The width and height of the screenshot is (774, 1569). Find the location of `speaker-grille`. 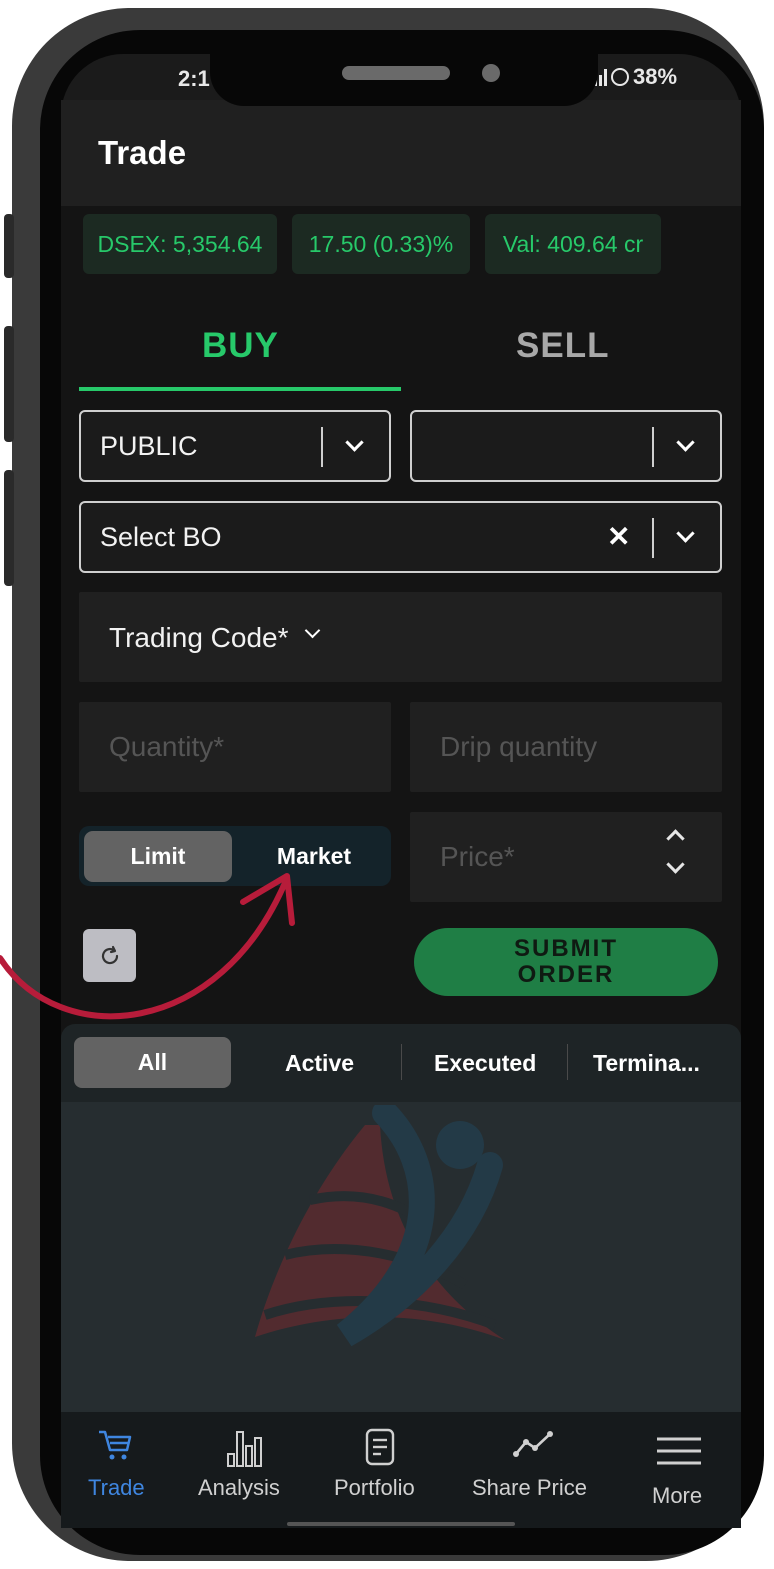

speaker-grille is located at coordinates (396, 73).